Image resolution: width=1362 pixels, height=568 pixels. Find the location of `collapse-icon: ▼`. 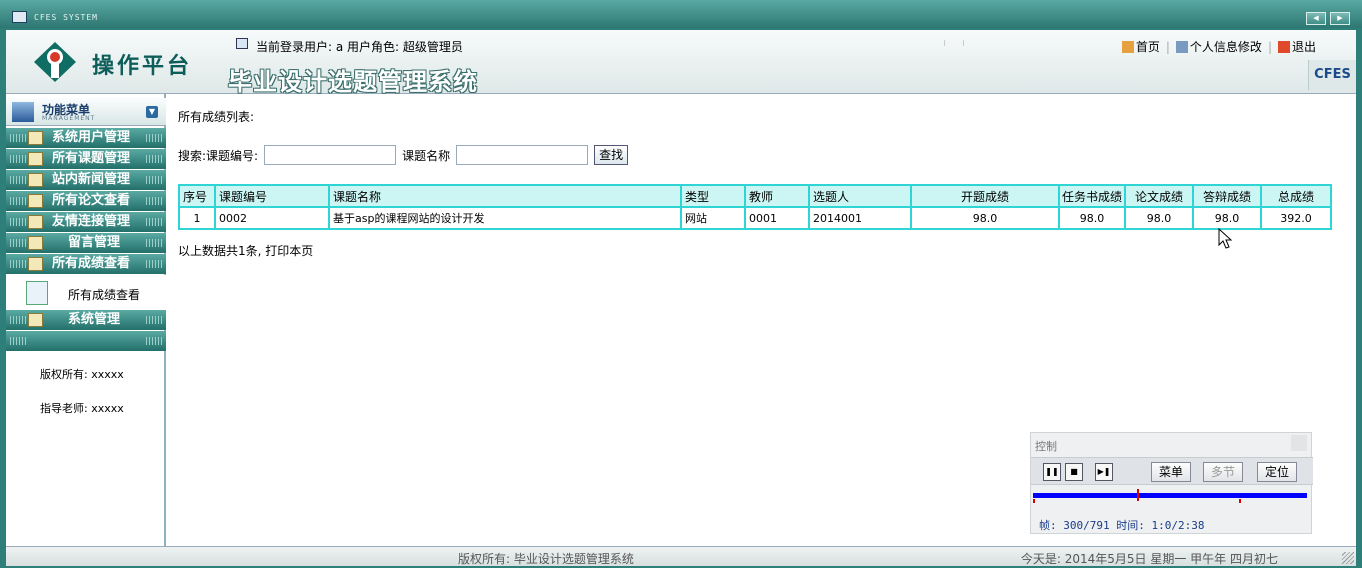

collapse-icon: ▼ is located at coordinates (152, 112).